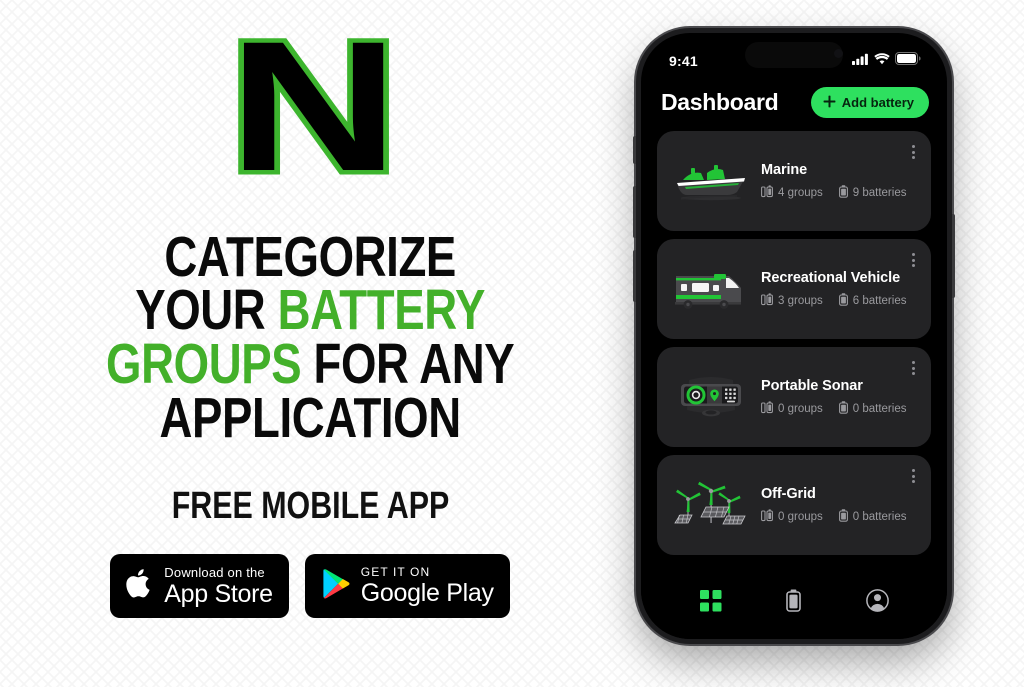  What do you see at coordinates (711, 181) in the screenshot?
I see `boat-icon` at bounding box center [711, 181].